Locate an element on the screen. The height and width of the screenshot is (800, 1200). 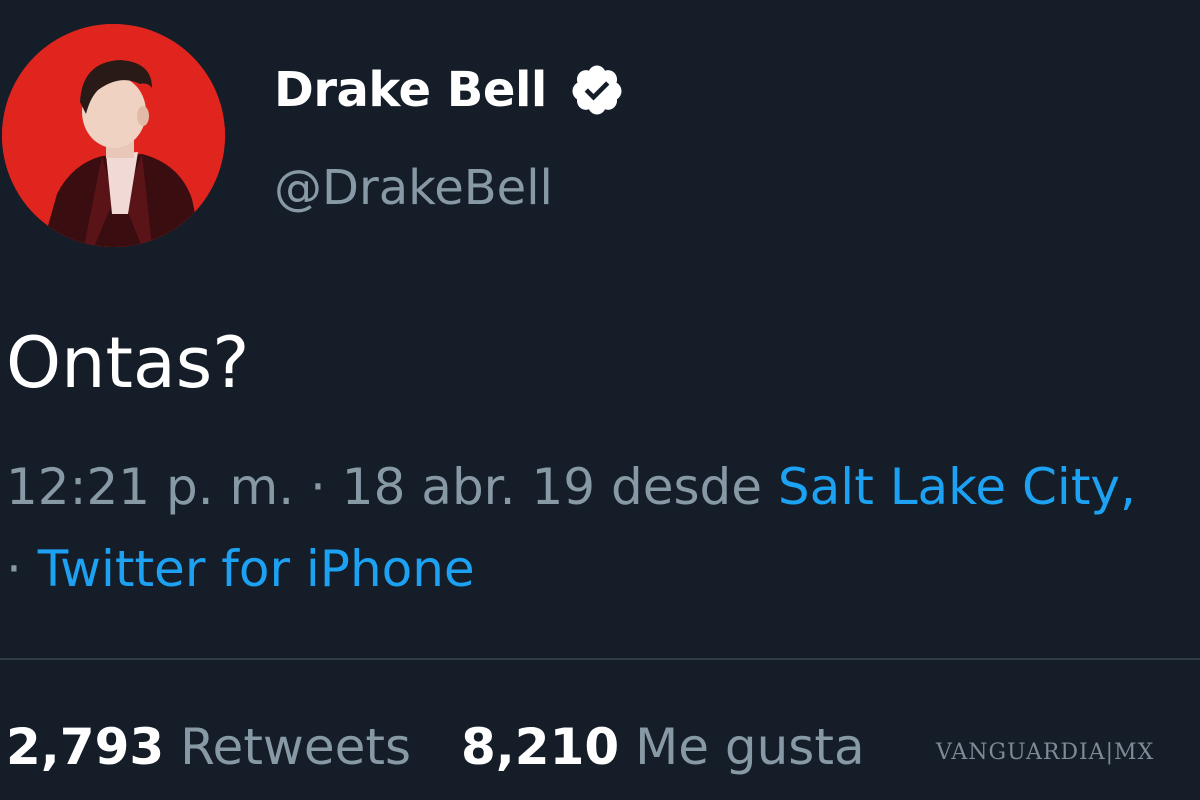
tweet-source-line: · Twitter for iPhone is located at coordinates (240, 569).